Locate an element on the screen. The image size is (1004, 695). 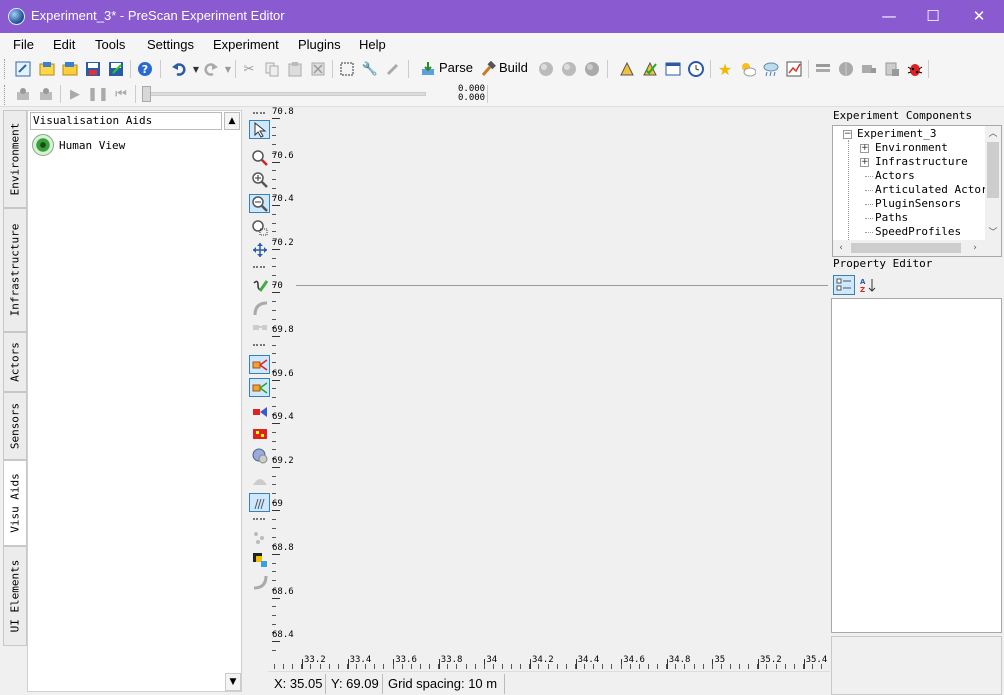
zoom-out-icon is located at coordinates (259, 203).